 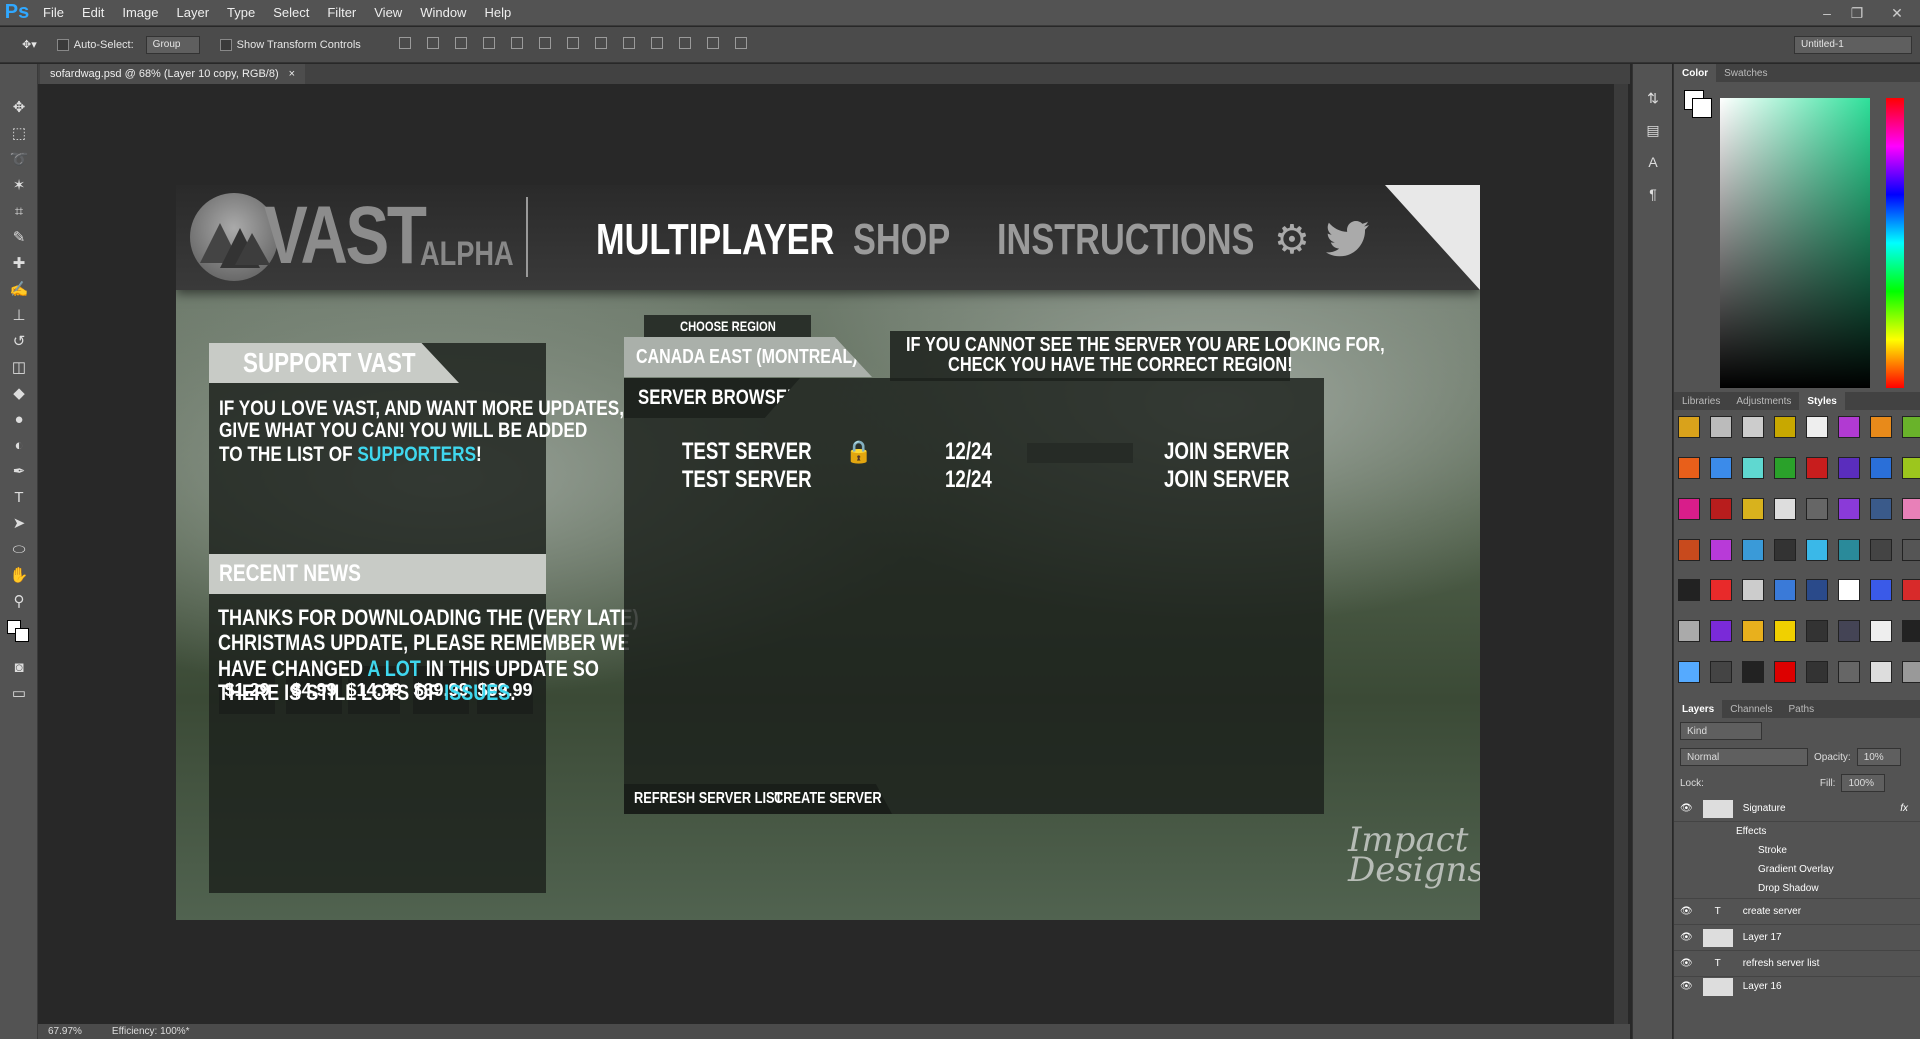 I want to click on brush-tool-icon: ✍, so click(x=19, y=289).